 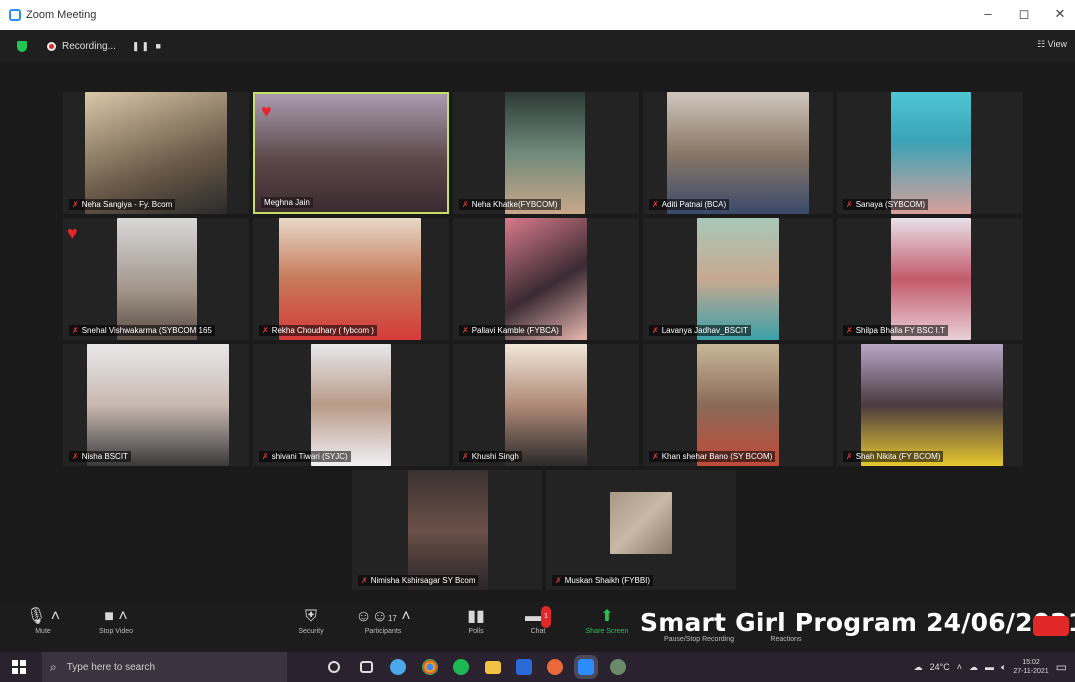 I want to click on chat-button: ▬ 1 Chat, so click(x=538, y=620).